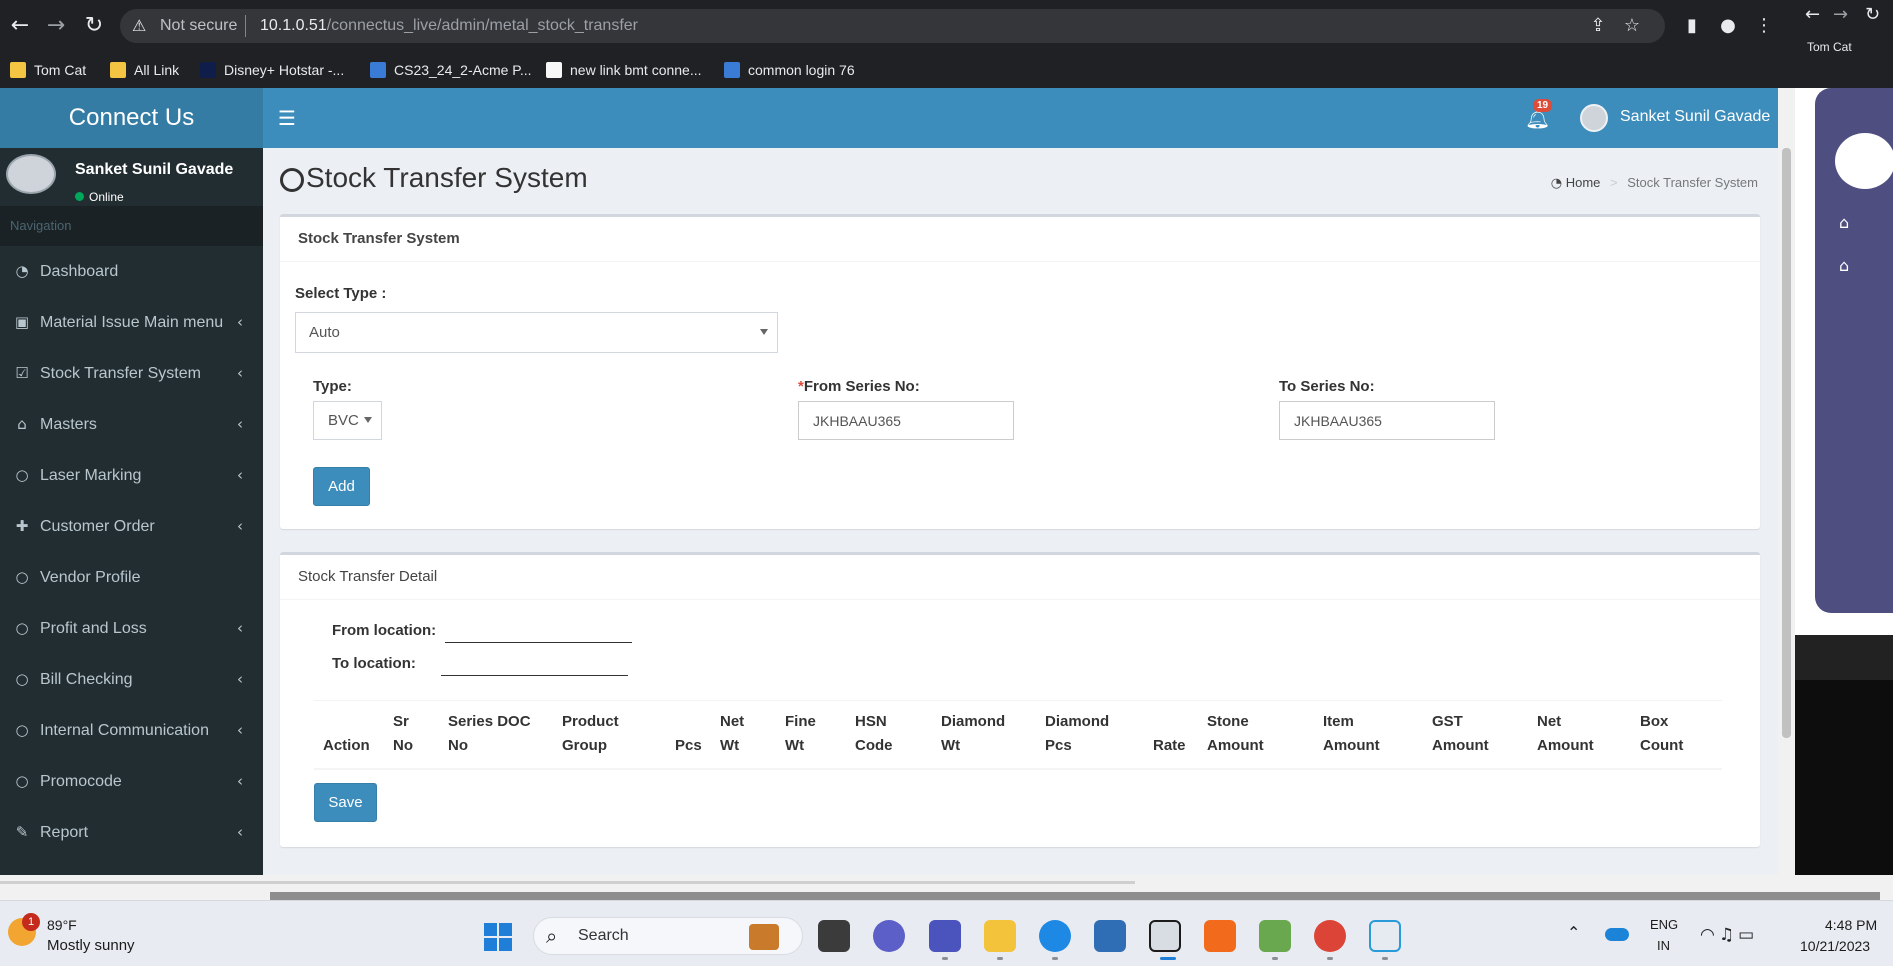 This screenshot has width=1893, height=966. I want to click on windows-start-icon, so click(498, 937).